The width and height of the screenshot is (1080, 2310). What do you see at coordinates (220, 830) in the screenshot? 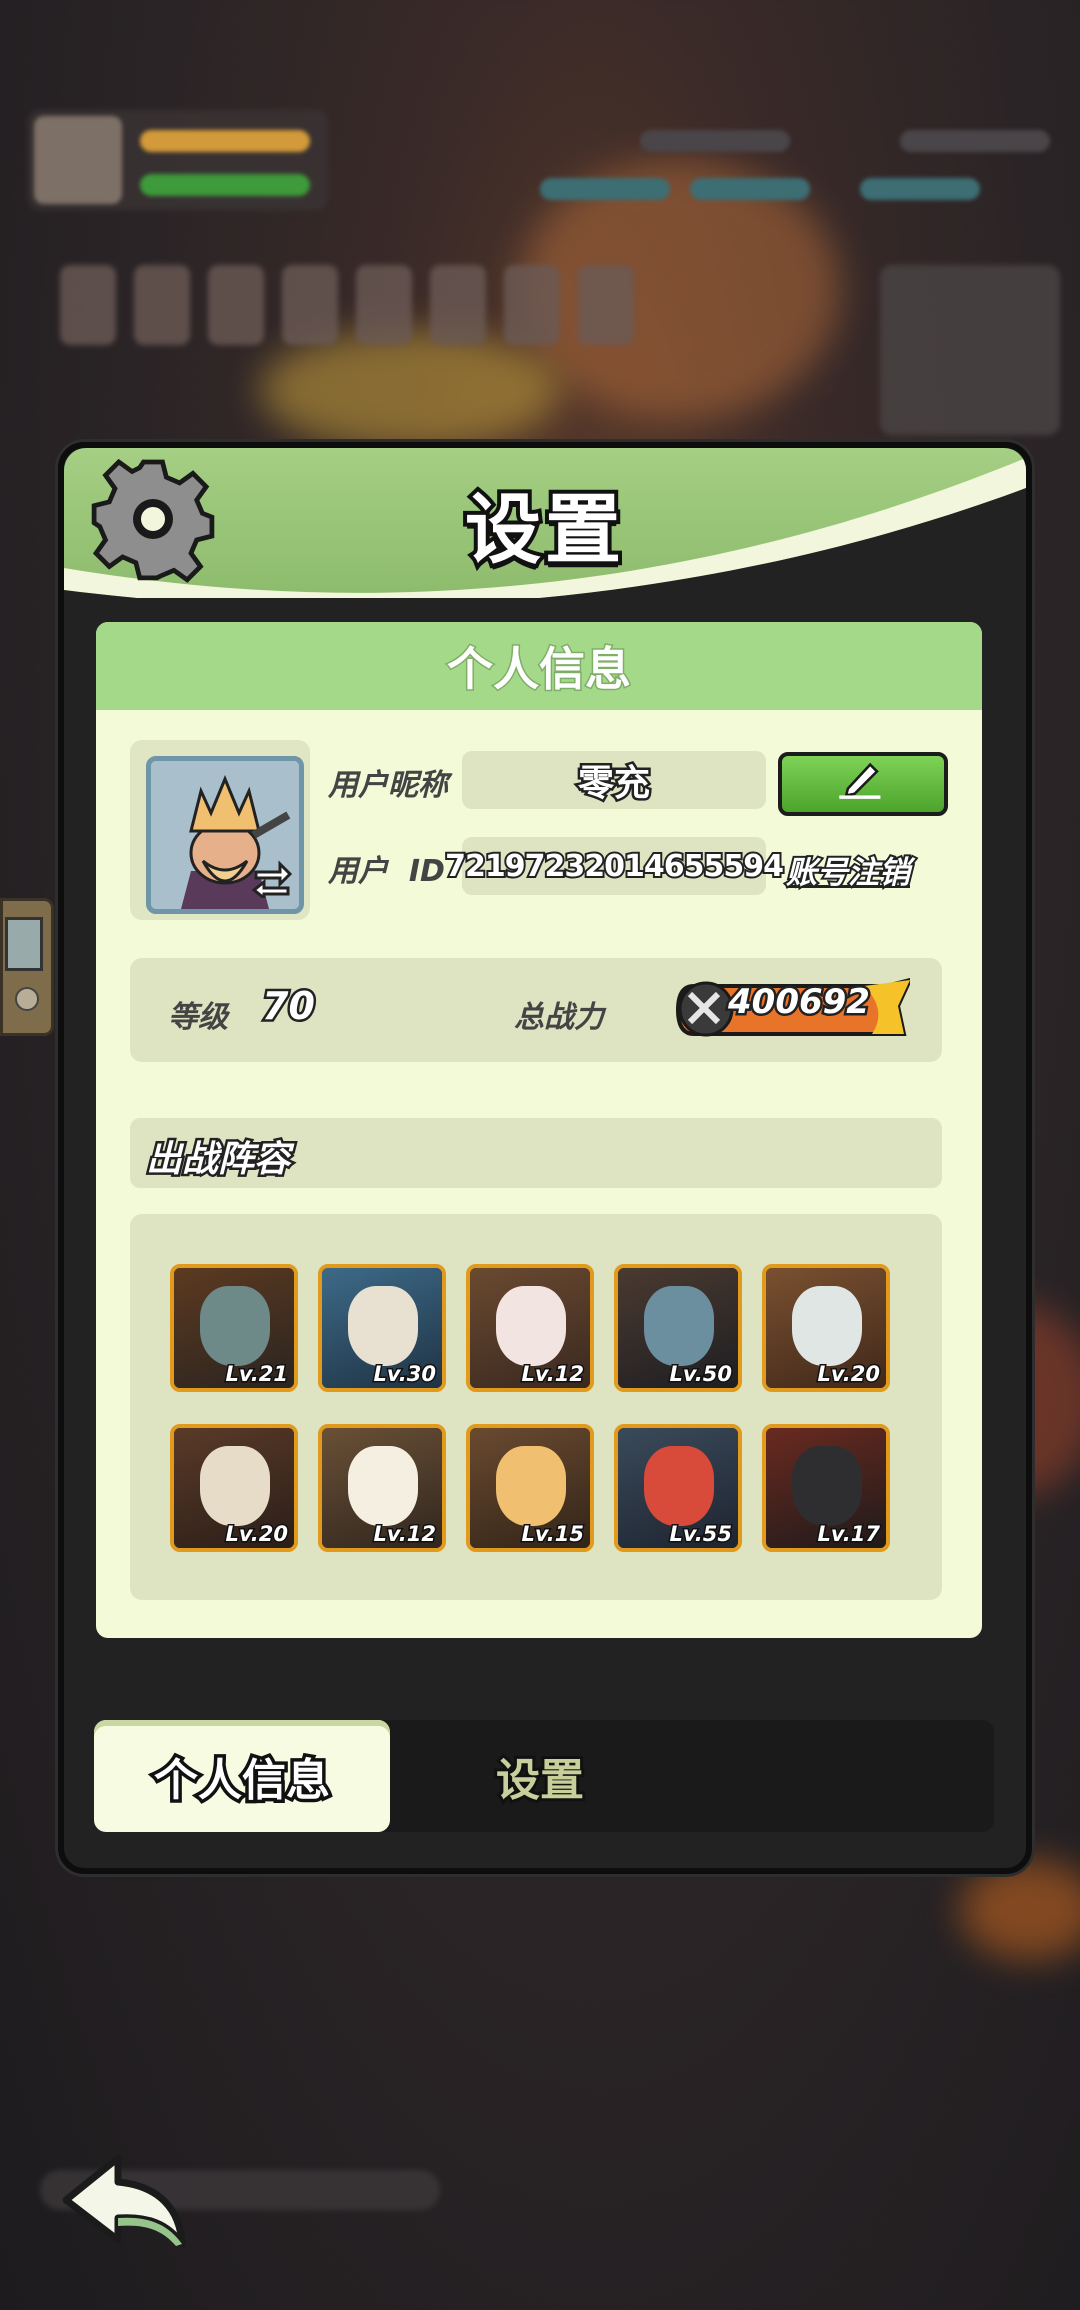
I see `avatar-frame` at bounding box center [220, 830].